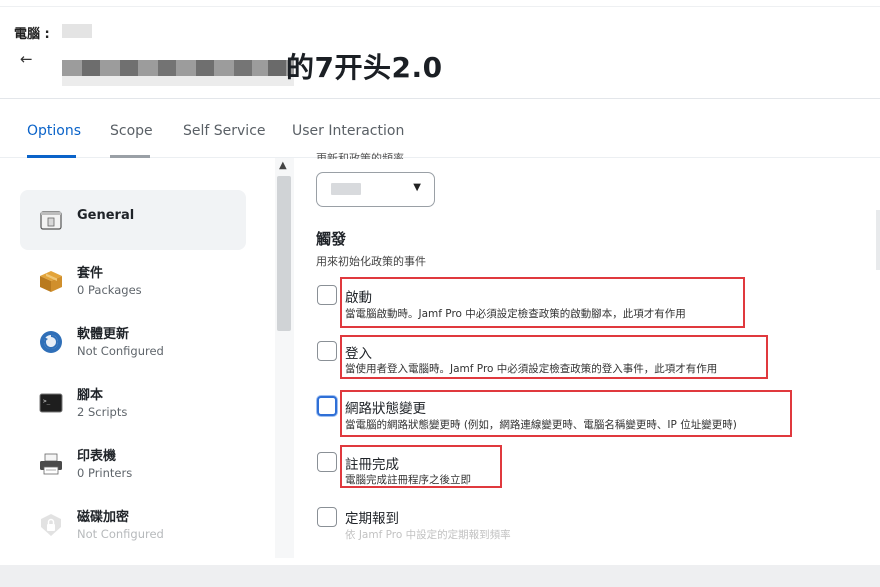 This screenshot has height=587, width=880. I want to click on highlight-box-enrollment, so click(421, 466).